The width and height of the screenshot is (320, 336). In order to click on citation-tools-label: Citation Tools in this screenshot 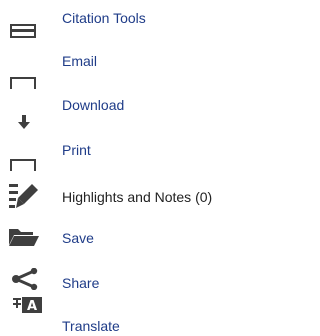, I will do `click(104, 18)`.